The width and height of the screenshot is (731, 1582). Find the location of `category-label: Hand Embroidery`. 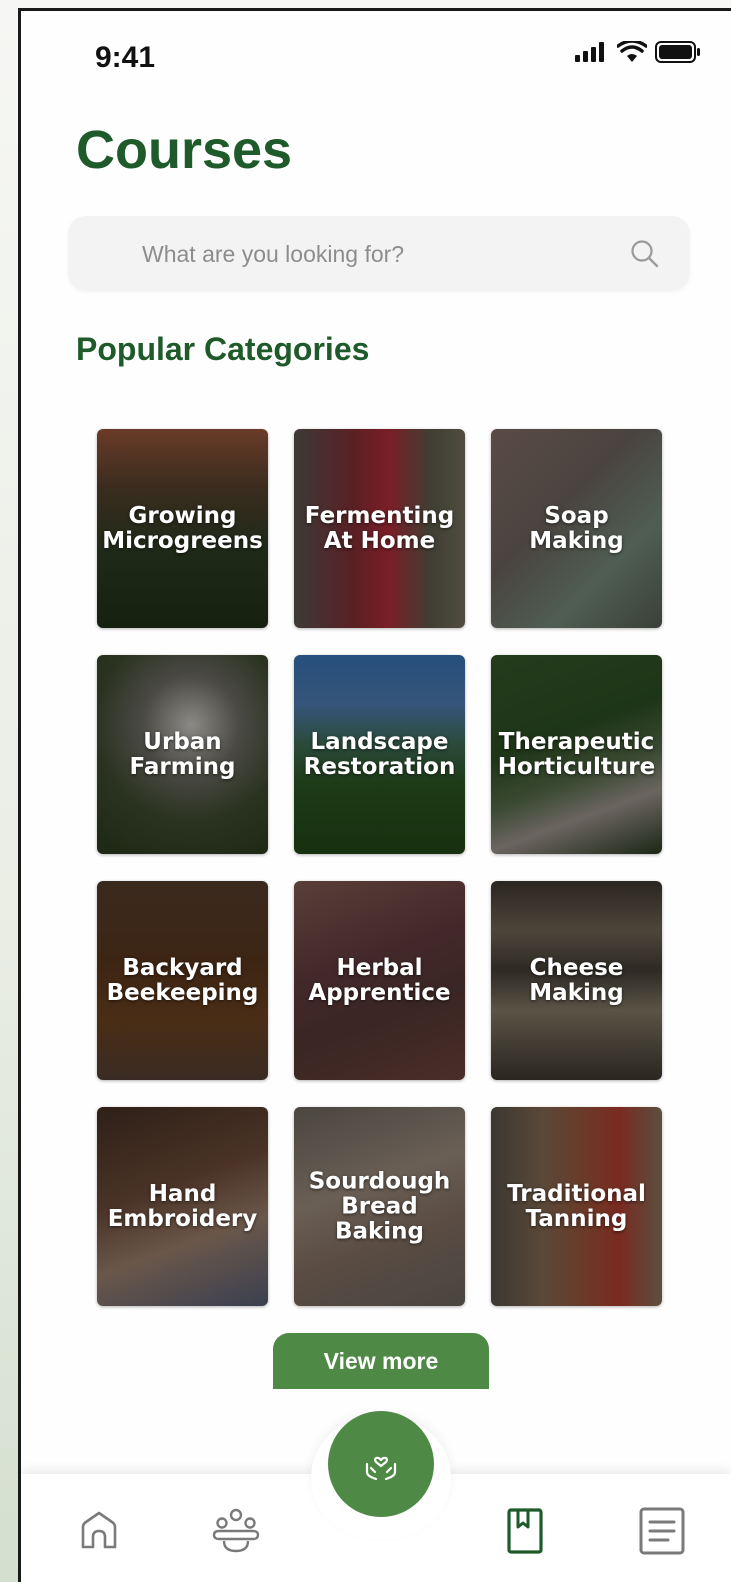

category-label: Hand Embroidery is located at coordinates (182, 1206).